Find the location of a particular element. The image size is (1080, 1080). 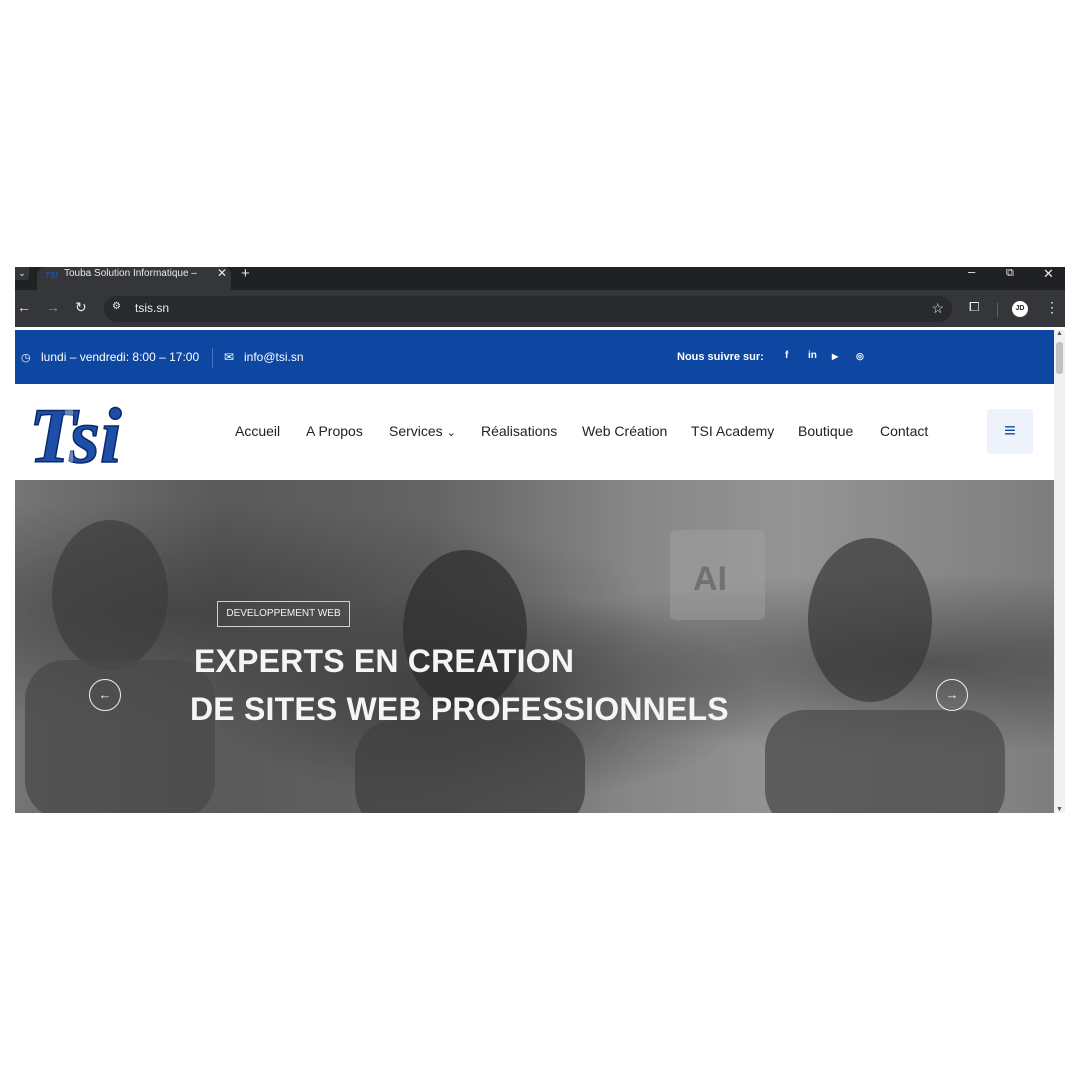

linkedin-icon: in is located at coordinates (812, 355).